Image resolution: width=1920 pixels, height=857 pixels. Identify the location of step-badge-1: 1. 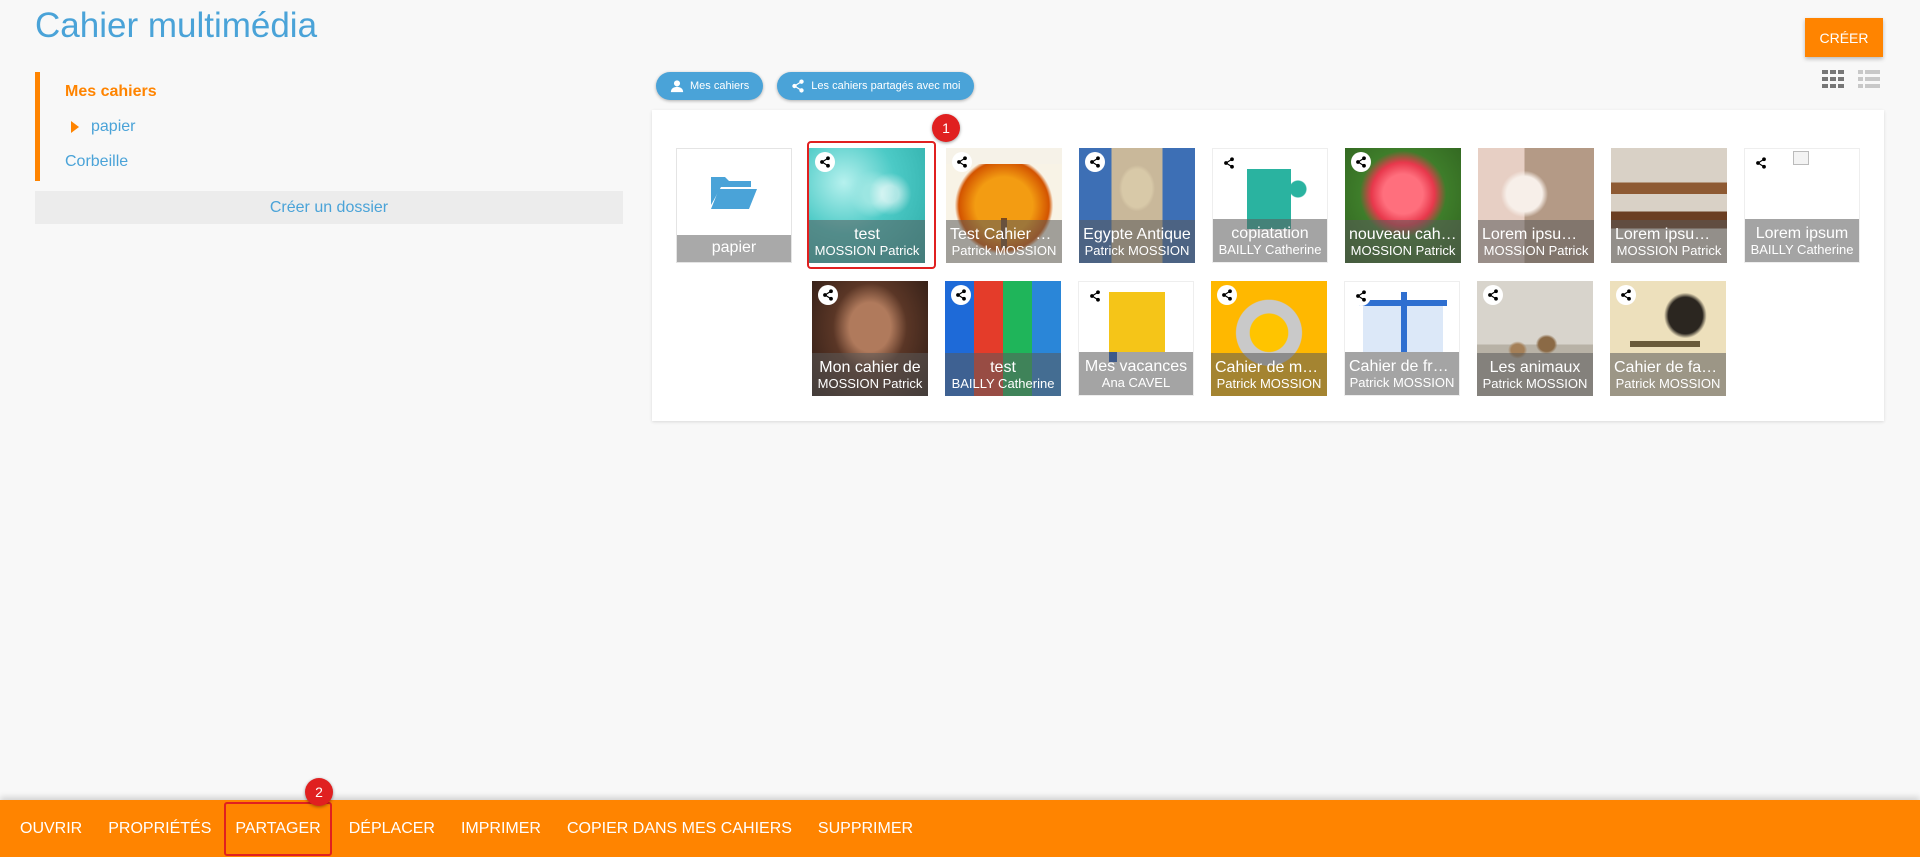
(946, 128).